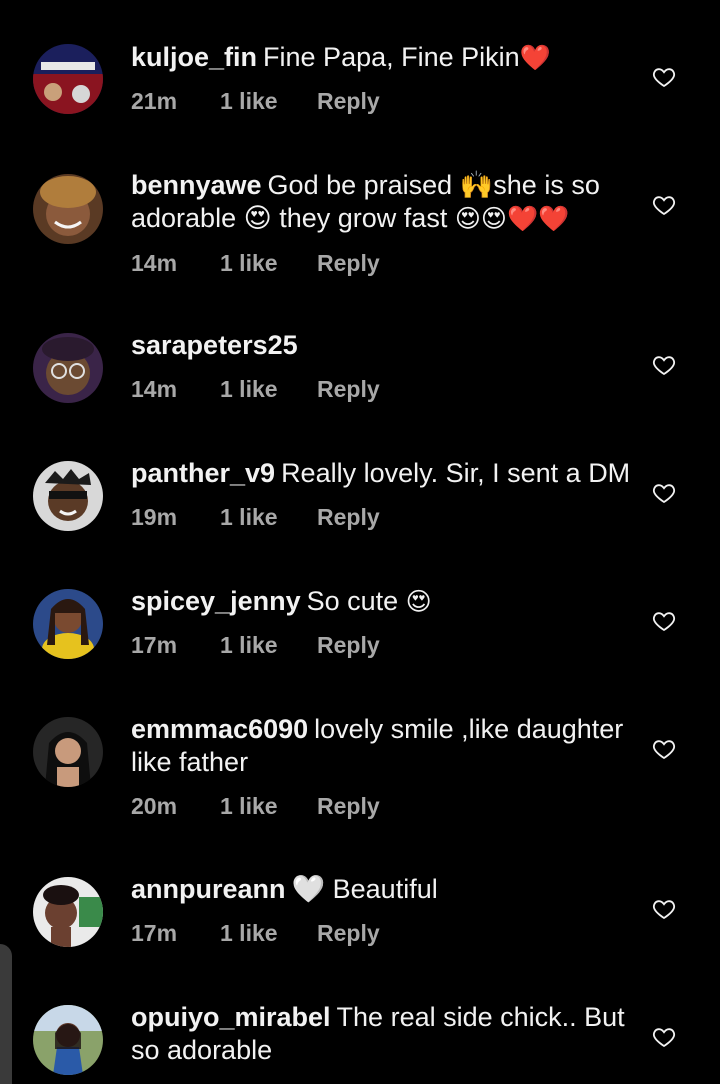 This screenshot has width=720, height=1084. Describe the element at coordinates (196, 185) in the screenshot. I see `comment-username: bennyawe` at that location.